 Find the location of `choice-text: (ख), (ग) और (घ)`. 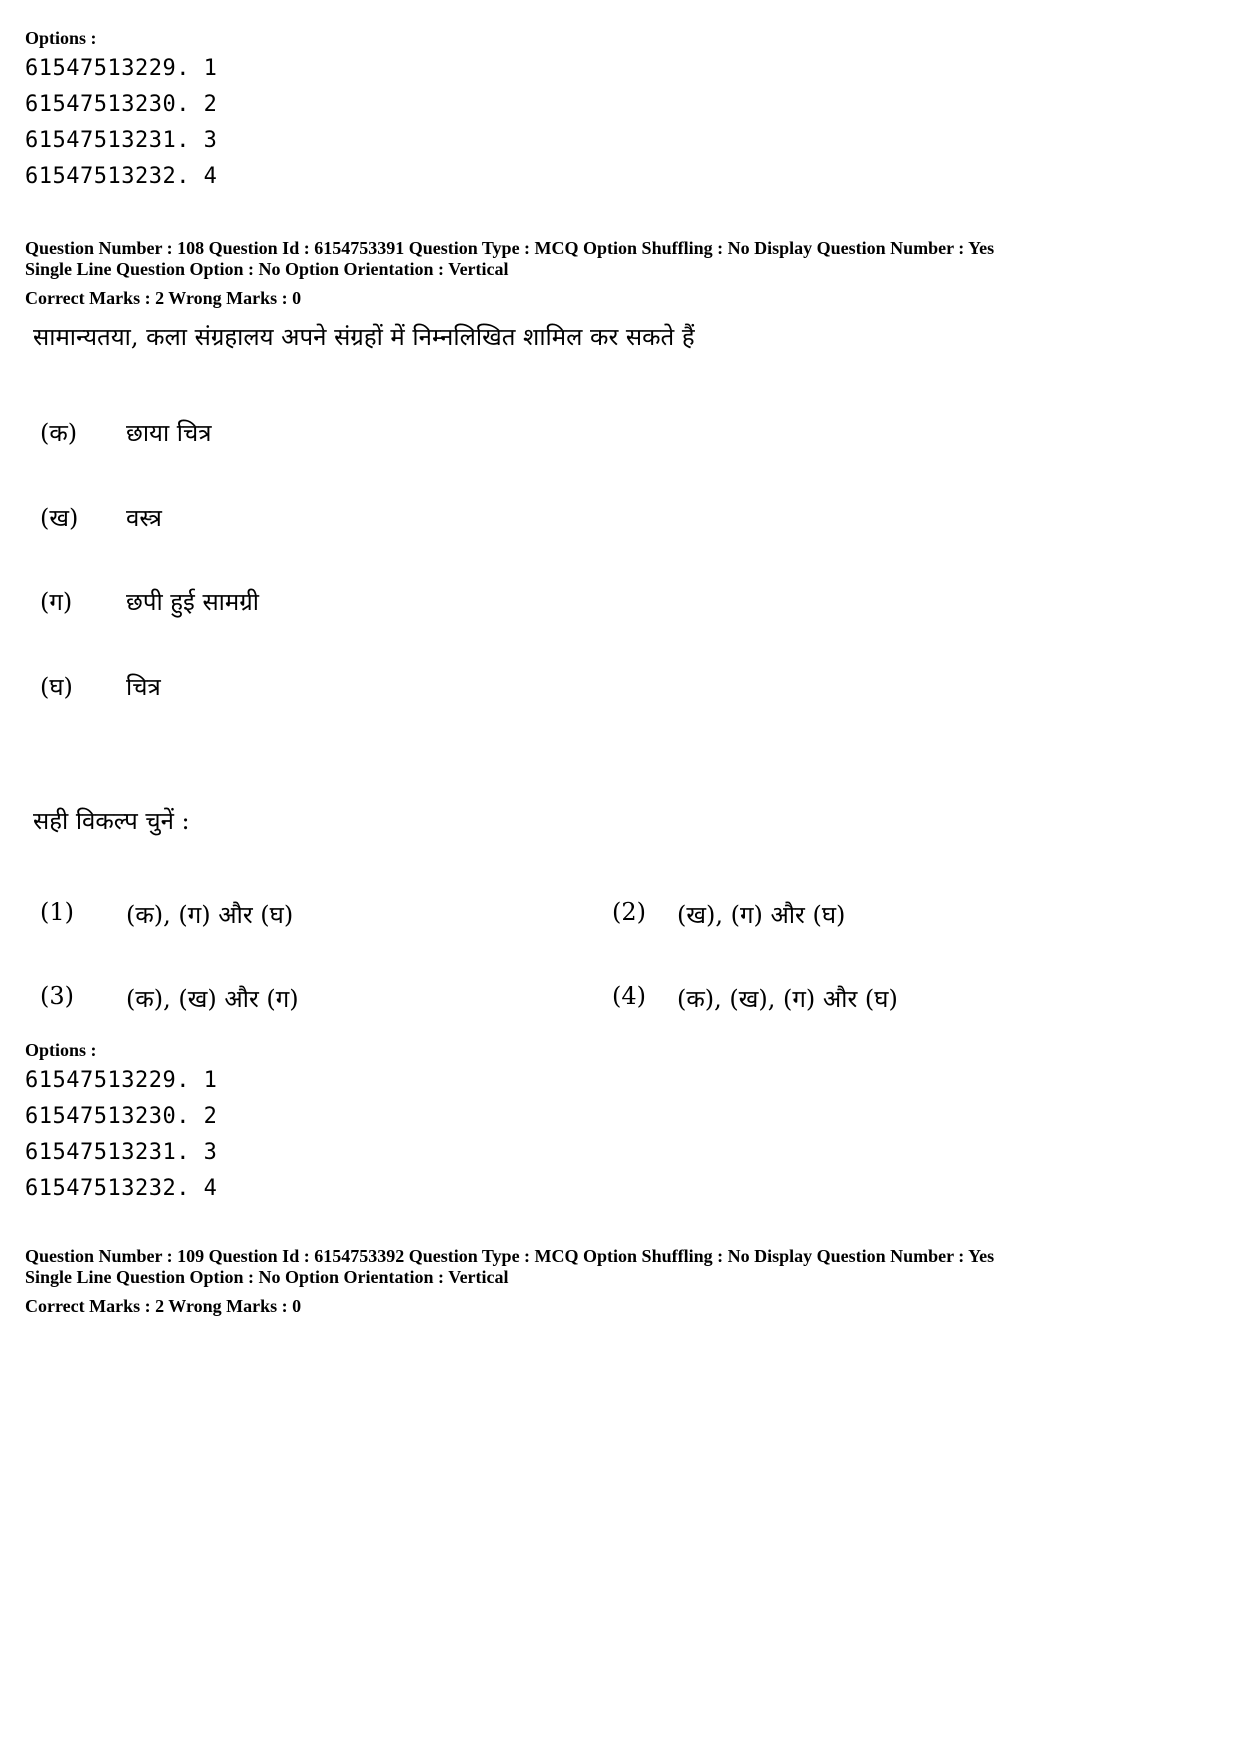

choice-text: (ख), (ग) और (घ) is located at coordinates (761, 915).